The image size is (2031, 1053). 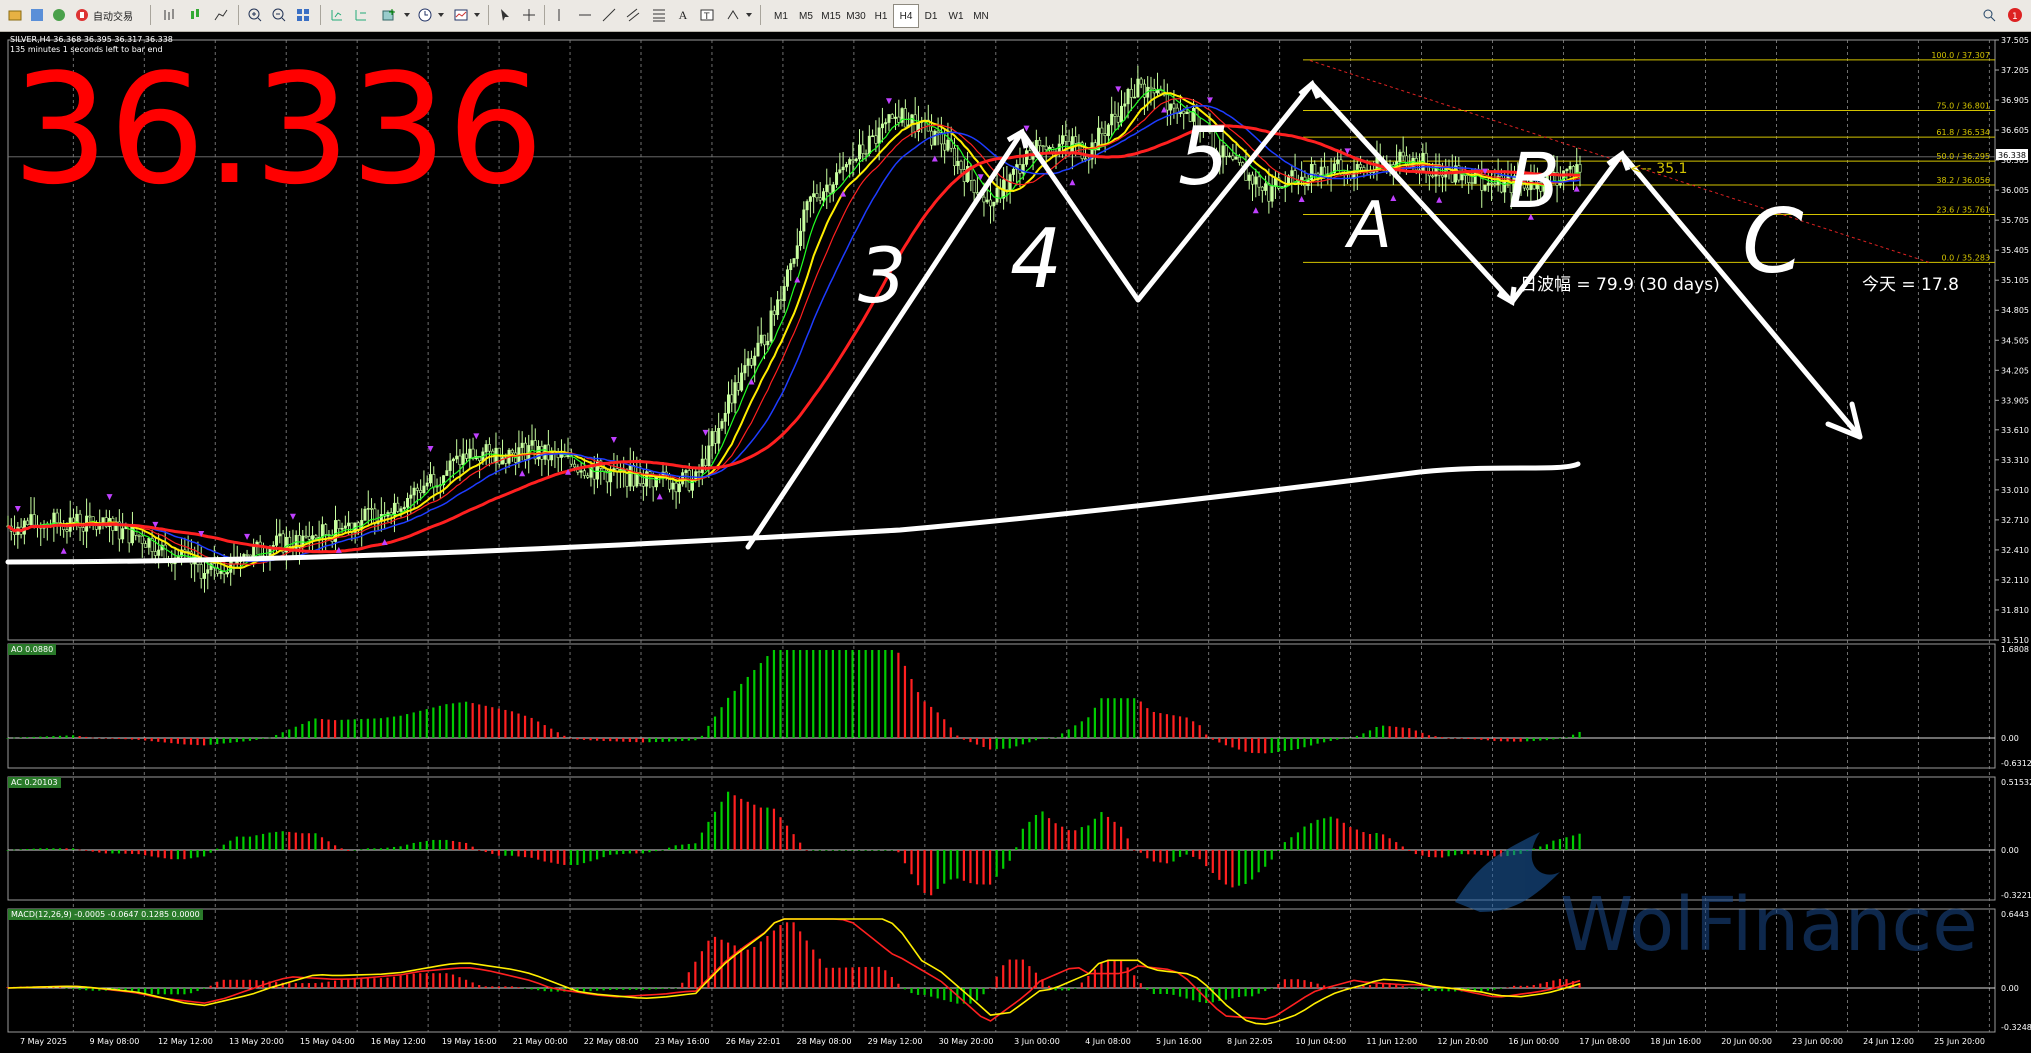 What do you see at coordinates (337, 15) in the screenshot?
I see `auto-scroll-icon` at bounding box center [337, 15].